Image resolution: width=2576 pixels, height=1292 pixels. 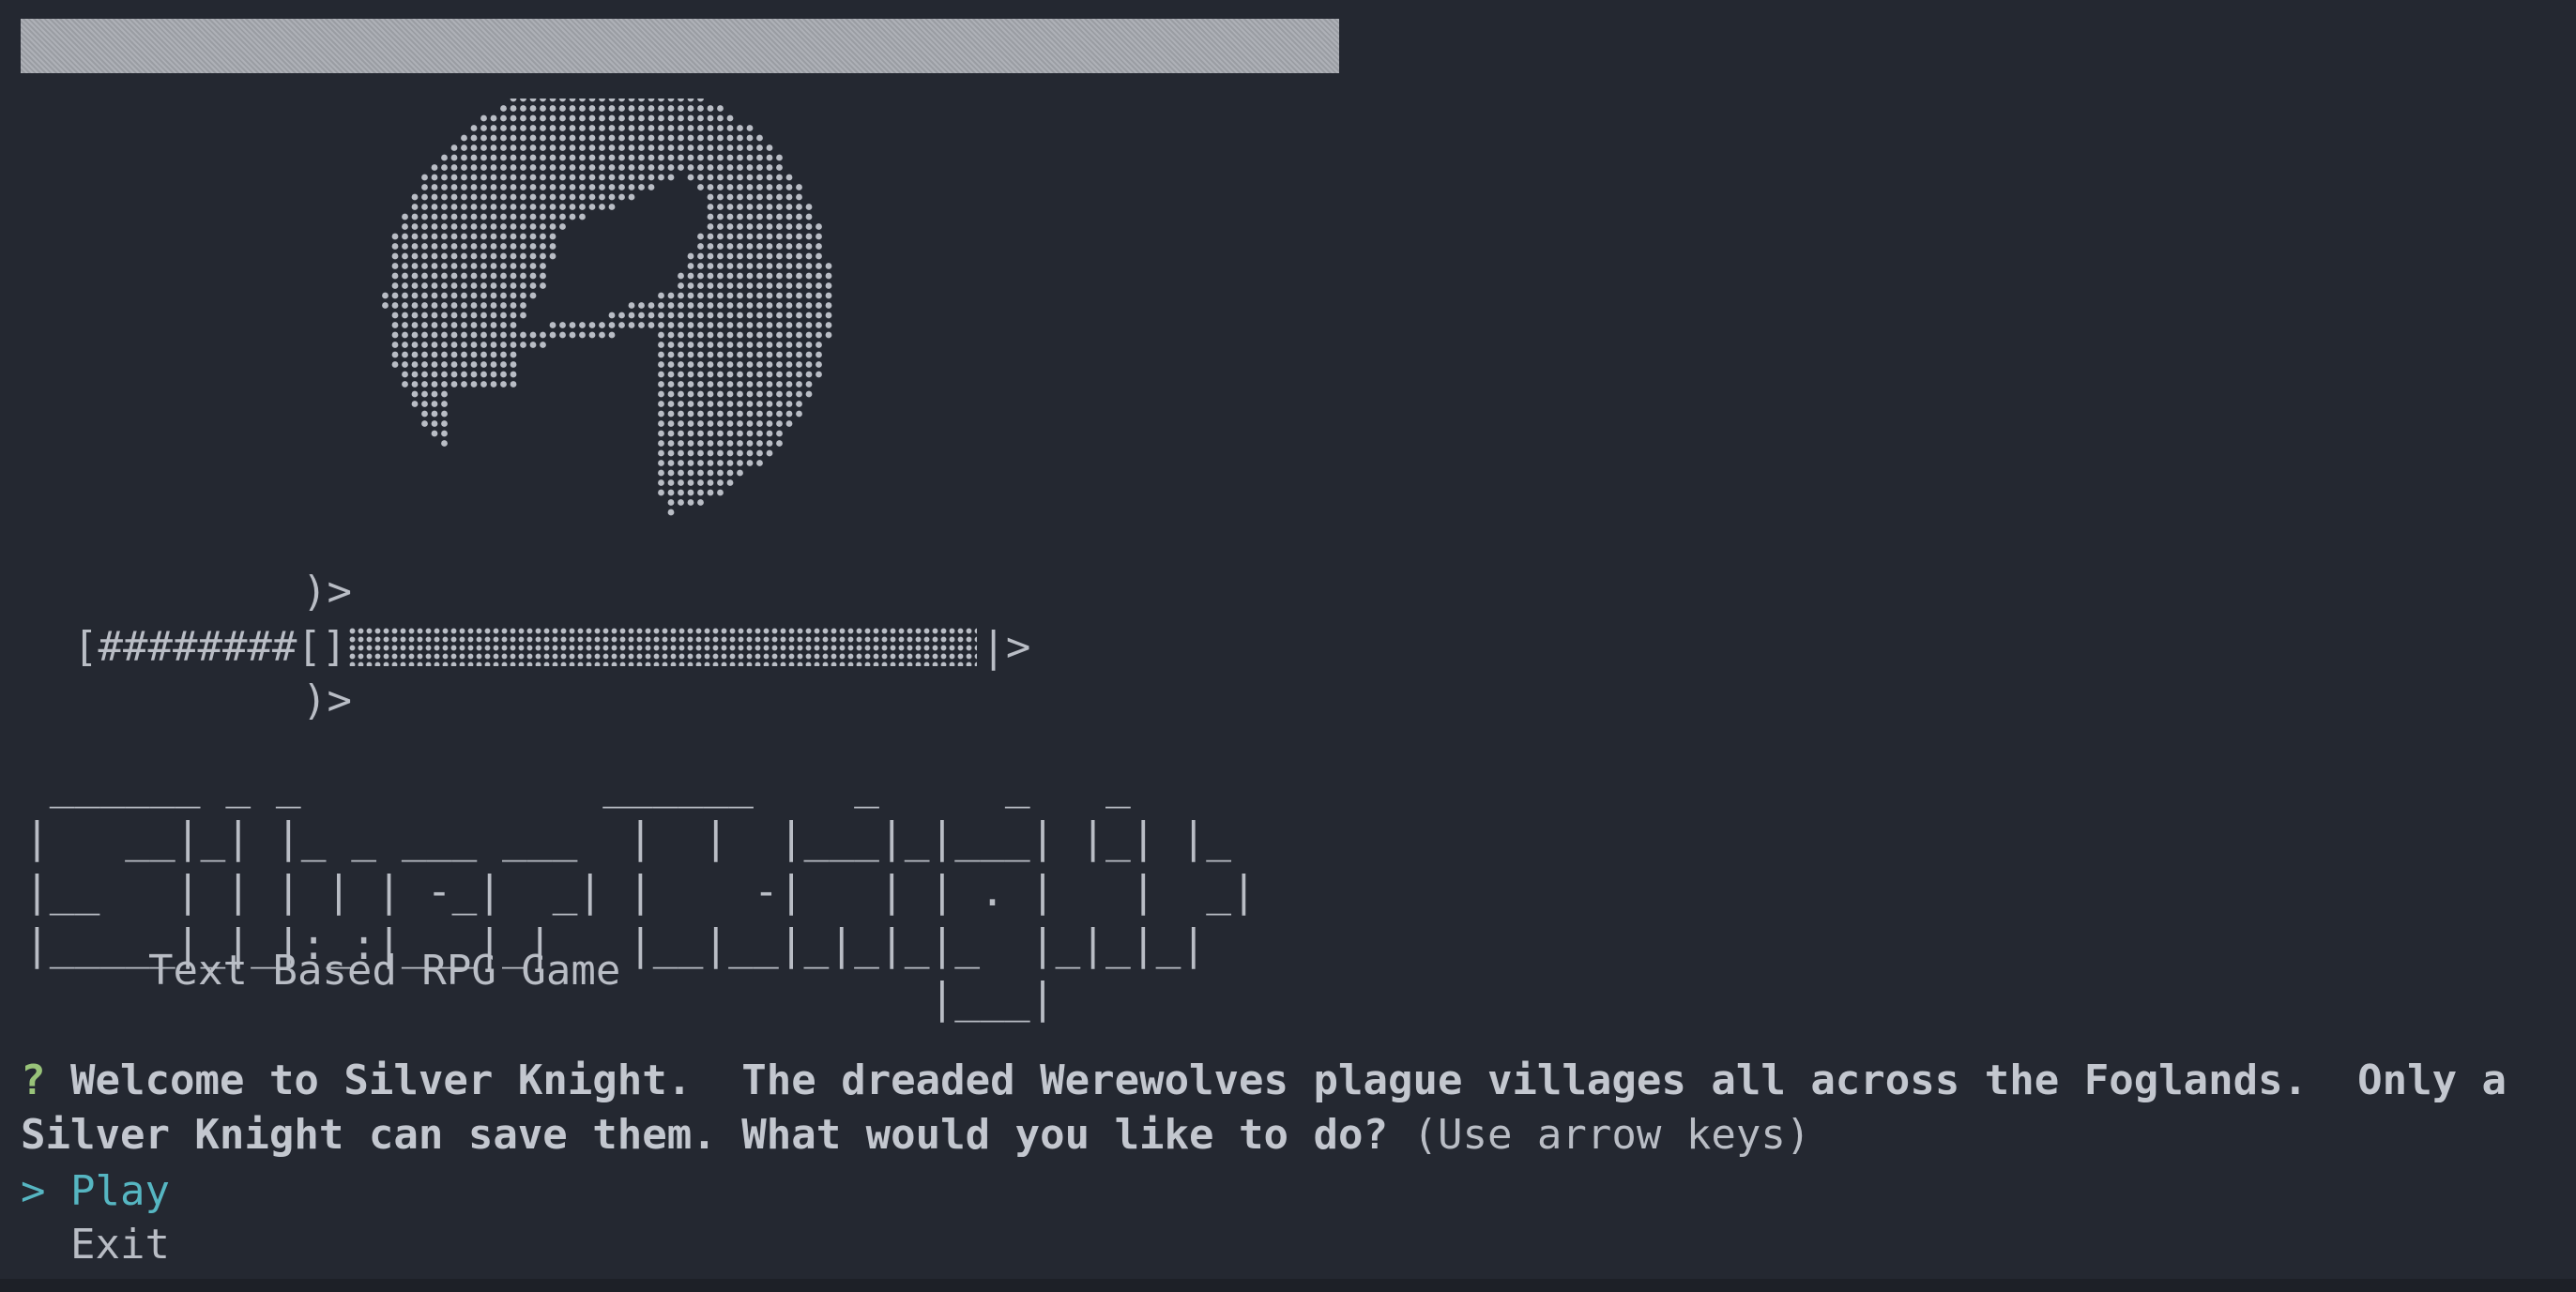 I want to click on menu-option-exit: Exit, so click(x=95, y=1245).